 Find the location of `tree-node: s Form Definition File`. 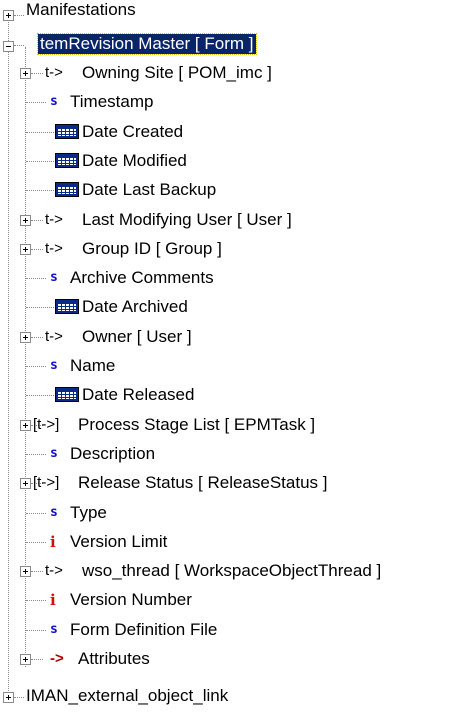

tree-node: s Form Definition File is located at coordinates (233, 630).